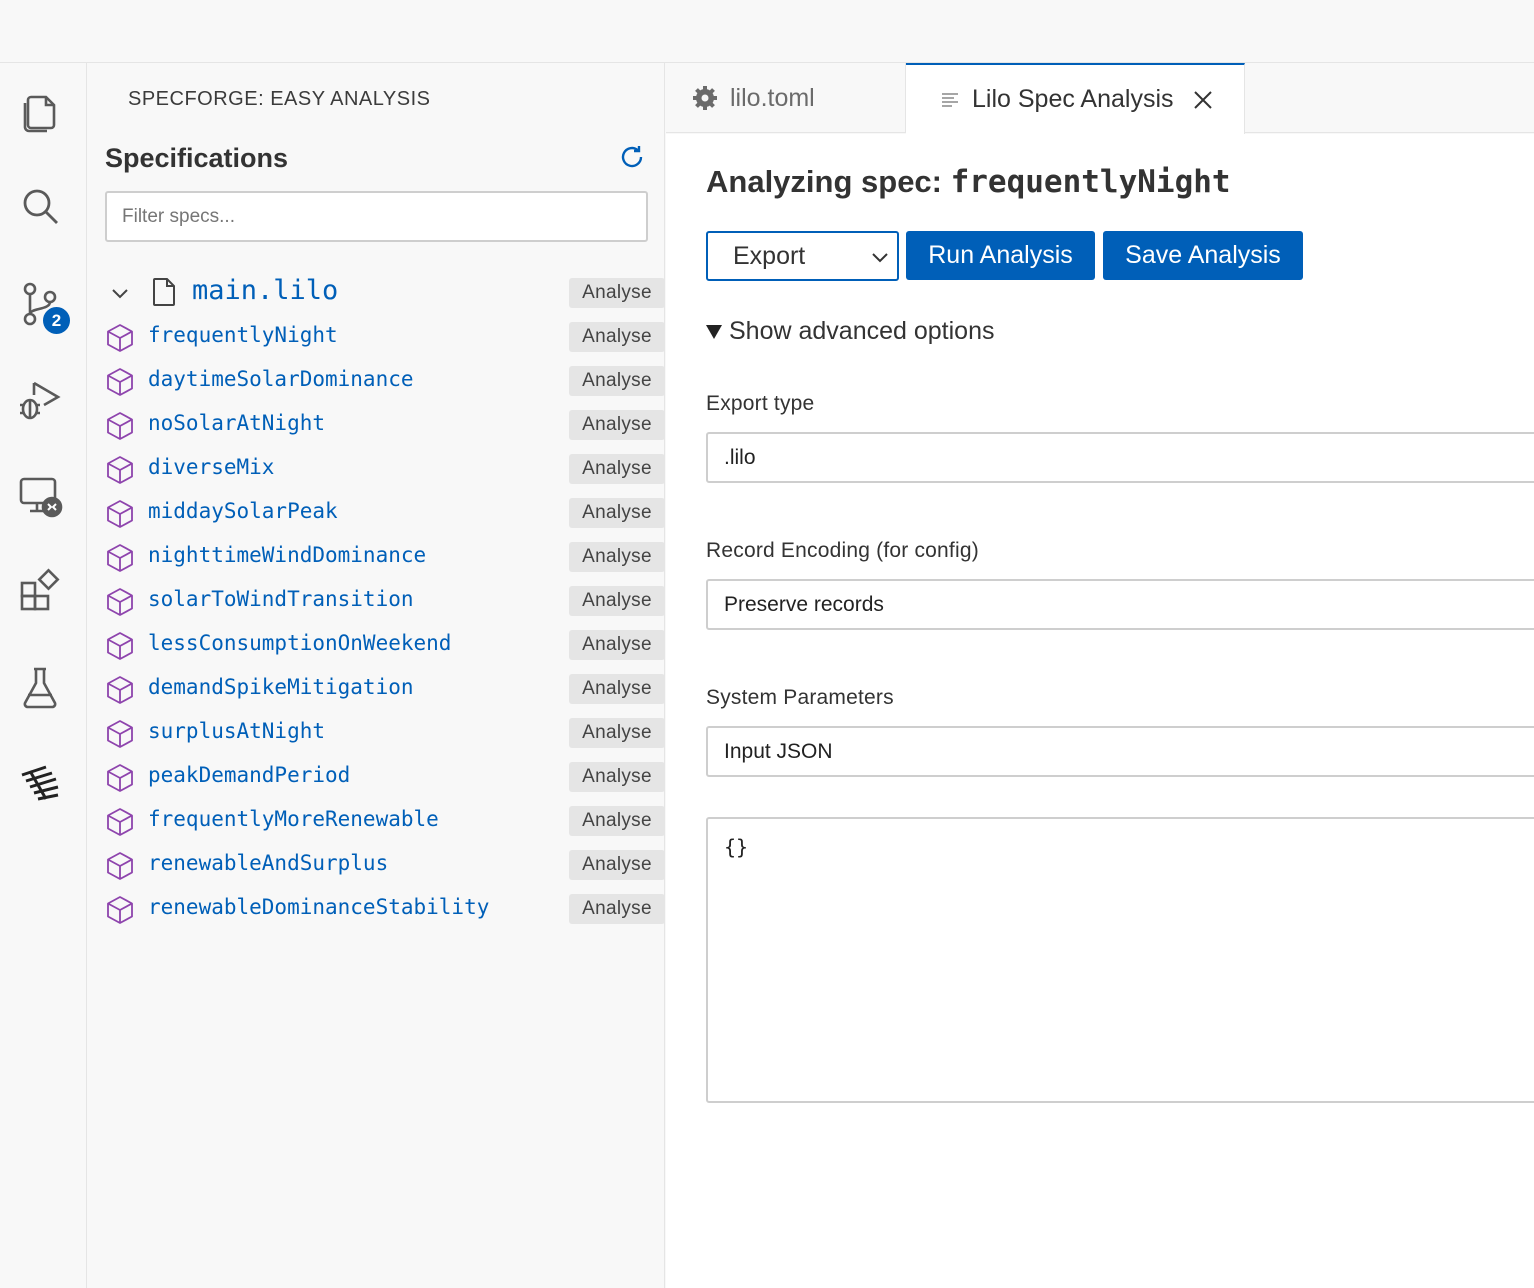 This screenshot has height=1288, width=1534. What do you see at coordinates (632, 157) in the screenshot?
I see `refresh-icon` at bounding box center [632, 157].